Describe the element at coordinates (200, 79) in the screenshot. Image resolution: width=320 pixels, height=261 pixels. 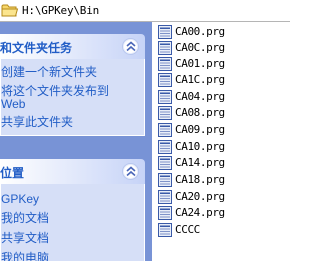
I see `file-name: CA1C.prg` at that location.